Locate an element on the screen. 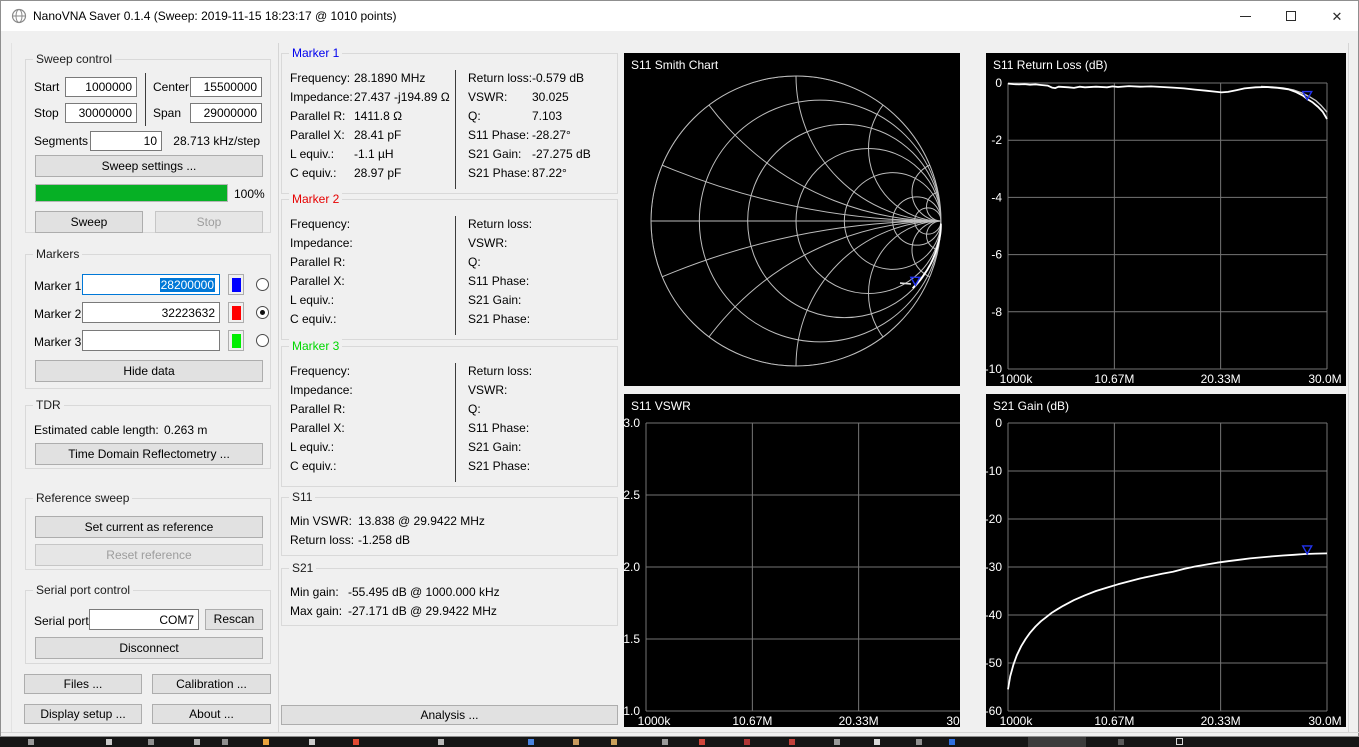 The height and width of the screenshot is (747, 1359). rescan-button: Rescan is located at coordinates (234, 619).